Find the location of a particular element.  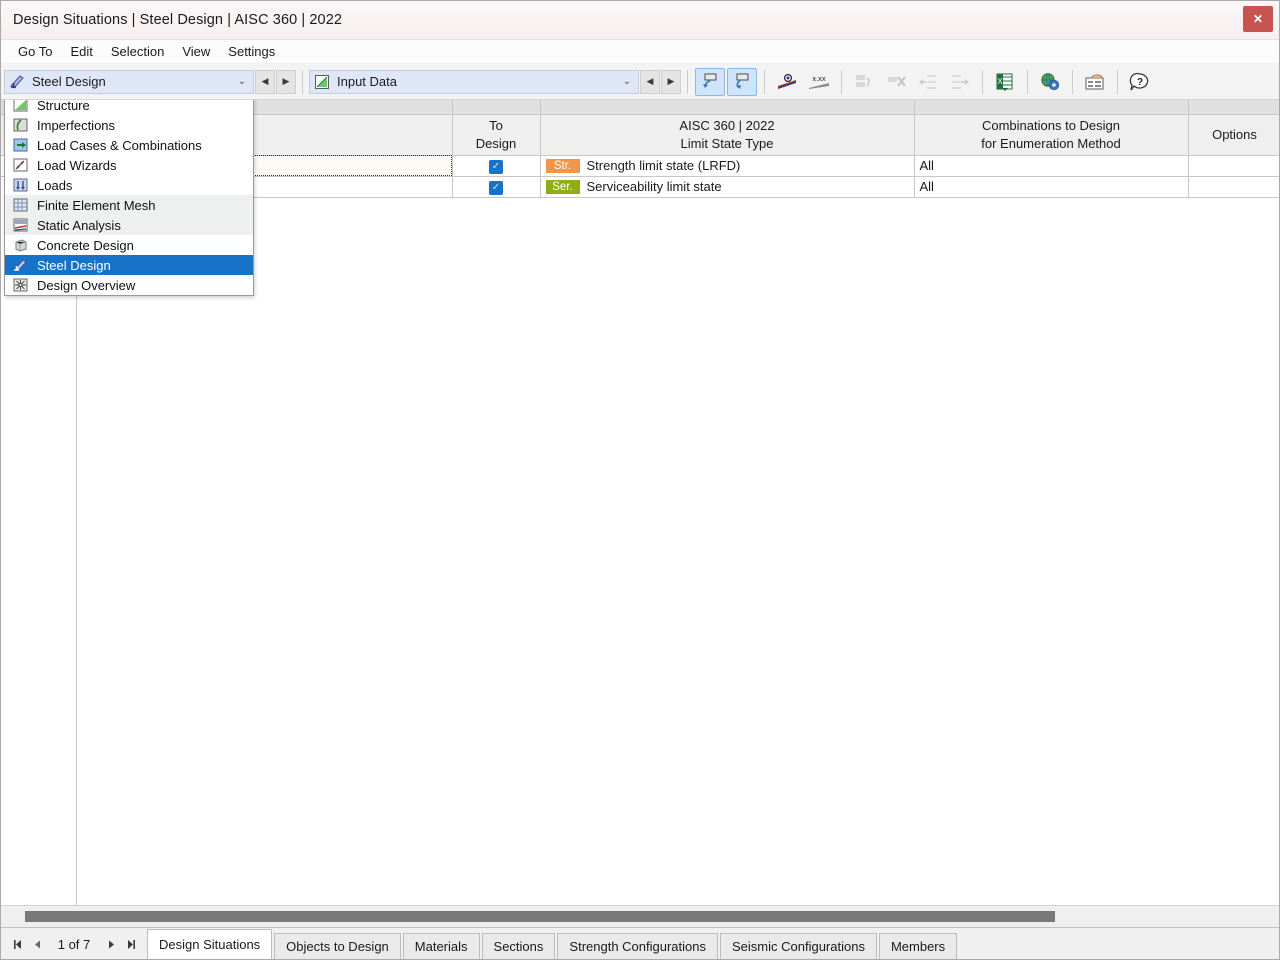

print-preview-button is located at coordinates (1095, 82).